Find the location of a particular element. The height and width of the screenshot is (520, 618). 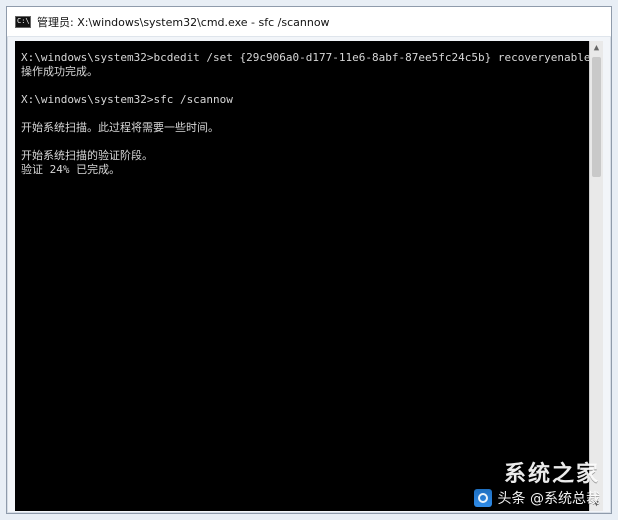

console-line: 开始系统扫描。此过程将需要一些时间。 is located at coordinates (120, 127).